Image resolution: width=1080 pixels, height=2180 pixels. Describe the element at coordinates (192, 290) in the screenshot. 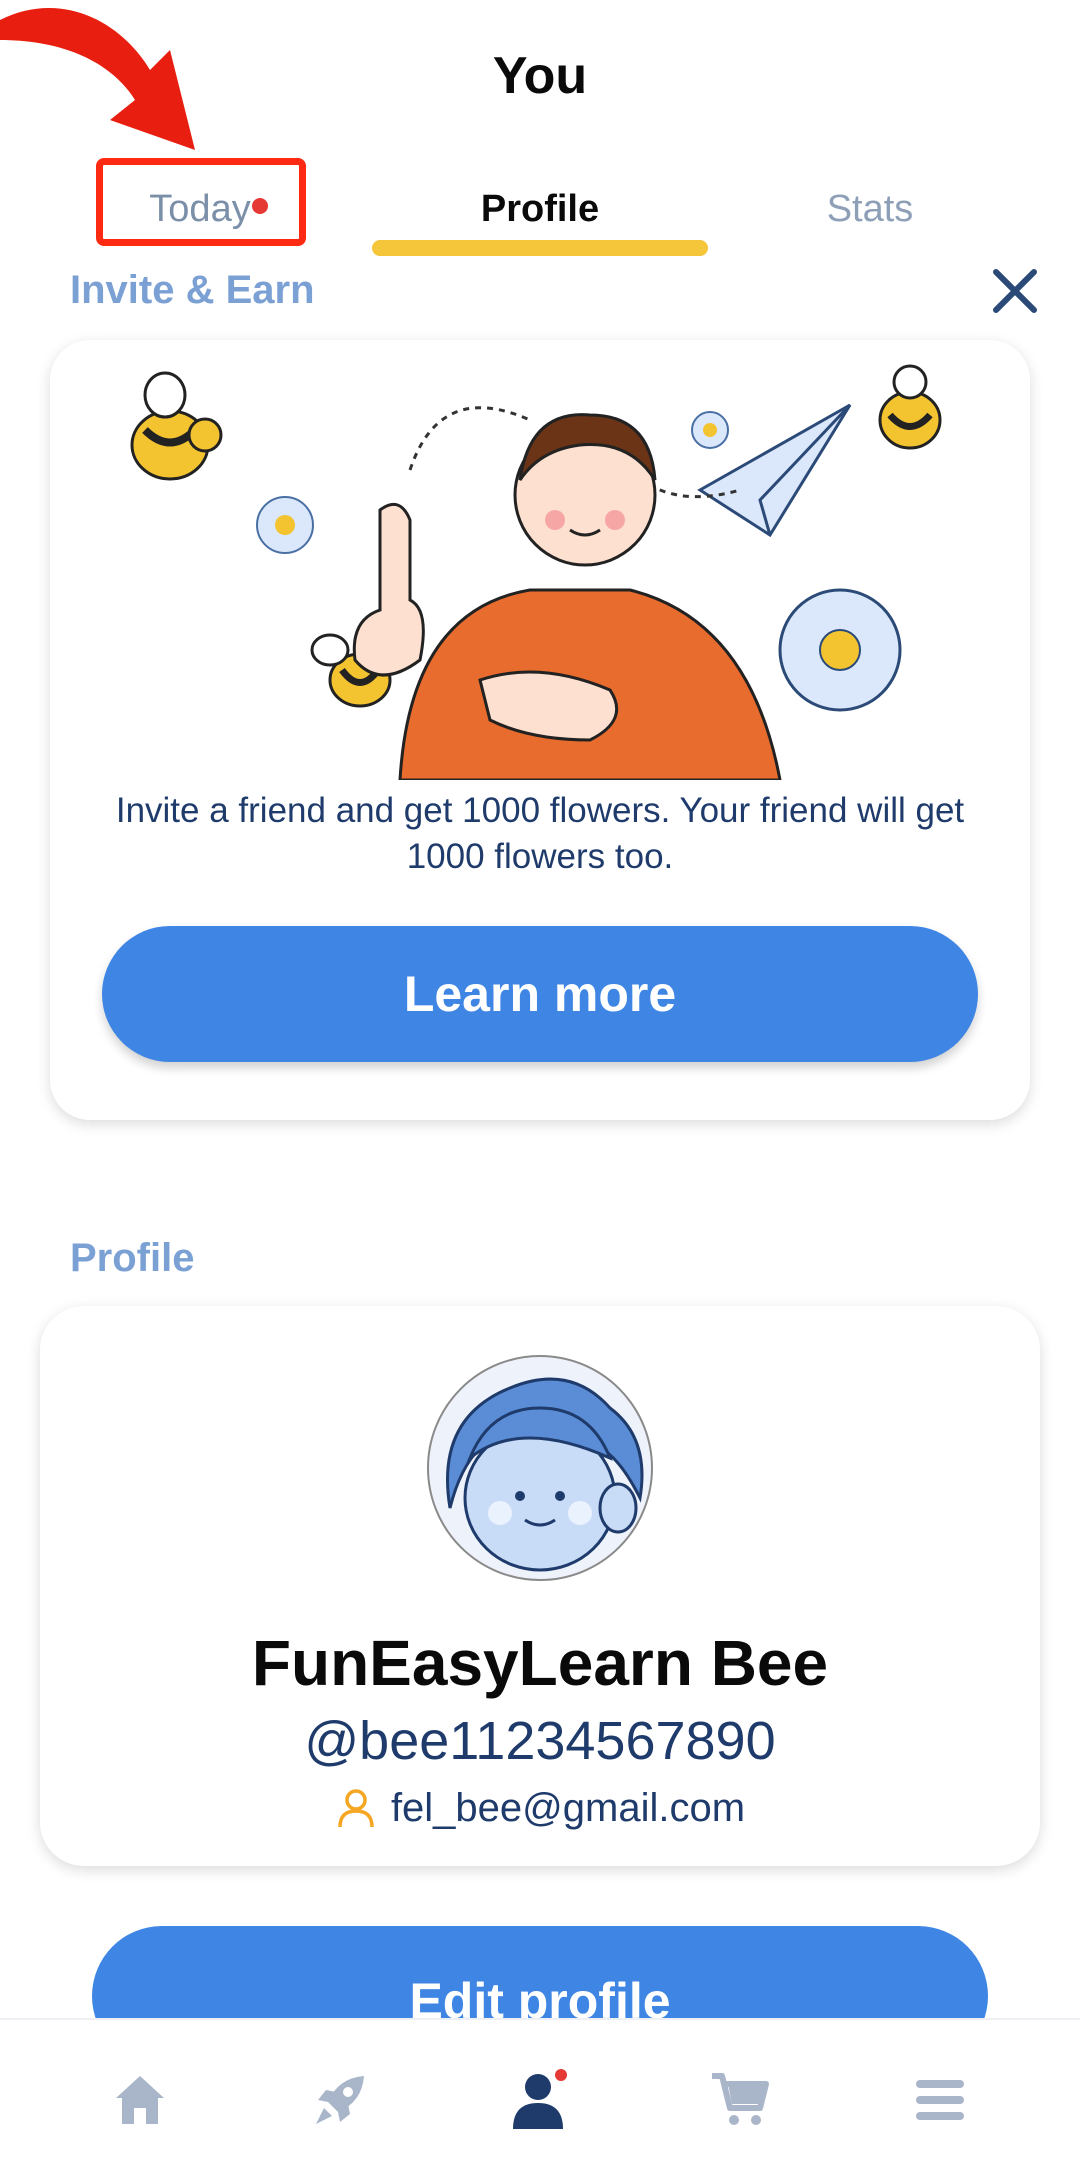

I see `invite-section-label: Invite & Earn` at that location.